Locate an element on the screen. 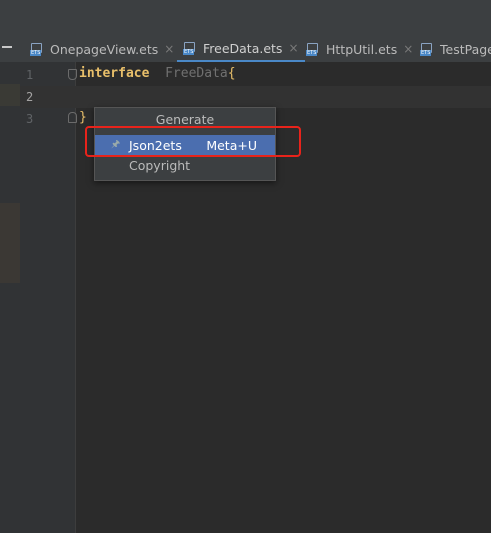  tab-freedata: FreeData.ets × is located at coordinates (241, 49).